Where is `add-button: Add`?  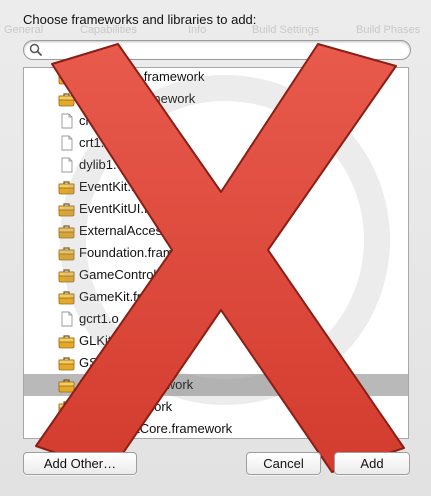 add-button: Add is located at coordinates (372, 463).